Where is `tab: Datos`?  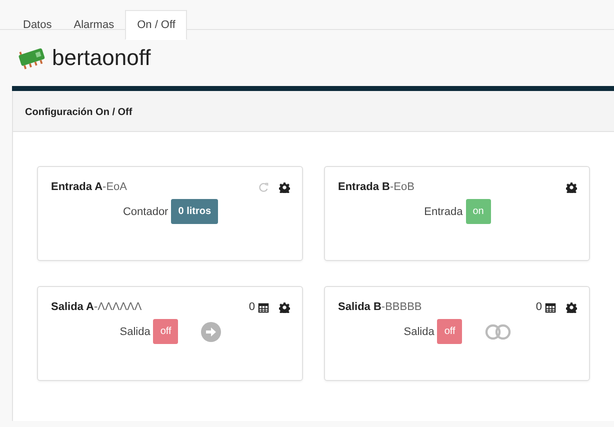
tab: Datos is located at coordinates (37, 25).